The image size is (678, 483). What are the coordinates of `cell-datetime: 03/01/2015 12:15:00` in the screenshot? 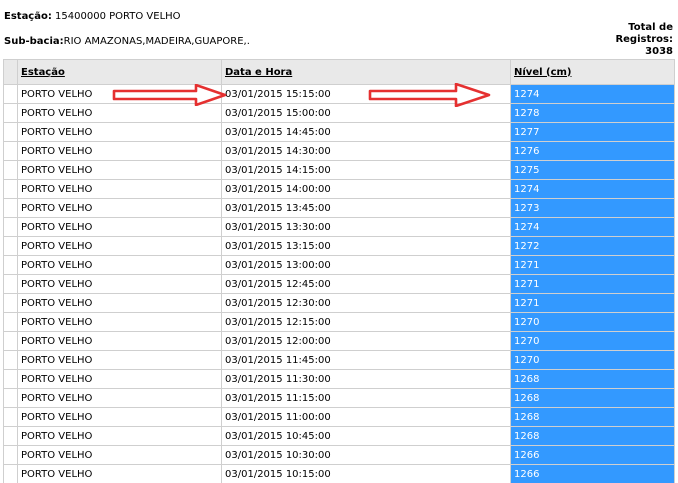 It's located at (366, 322).